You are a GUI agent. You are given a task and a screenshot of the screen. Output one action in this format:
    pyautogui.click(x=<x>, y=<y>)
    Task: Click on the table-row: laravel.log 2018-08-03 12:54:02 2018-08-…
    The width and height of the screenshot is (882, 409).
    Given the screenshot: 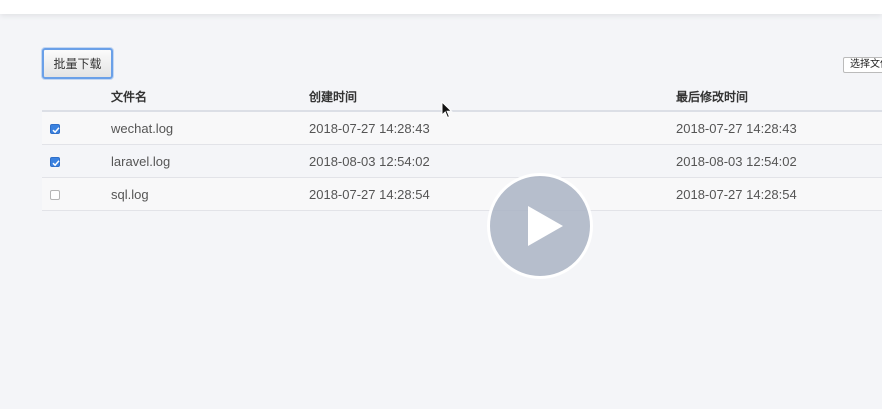 What is the action you would take?
    pyautogui.click(x=462, y=161)
    